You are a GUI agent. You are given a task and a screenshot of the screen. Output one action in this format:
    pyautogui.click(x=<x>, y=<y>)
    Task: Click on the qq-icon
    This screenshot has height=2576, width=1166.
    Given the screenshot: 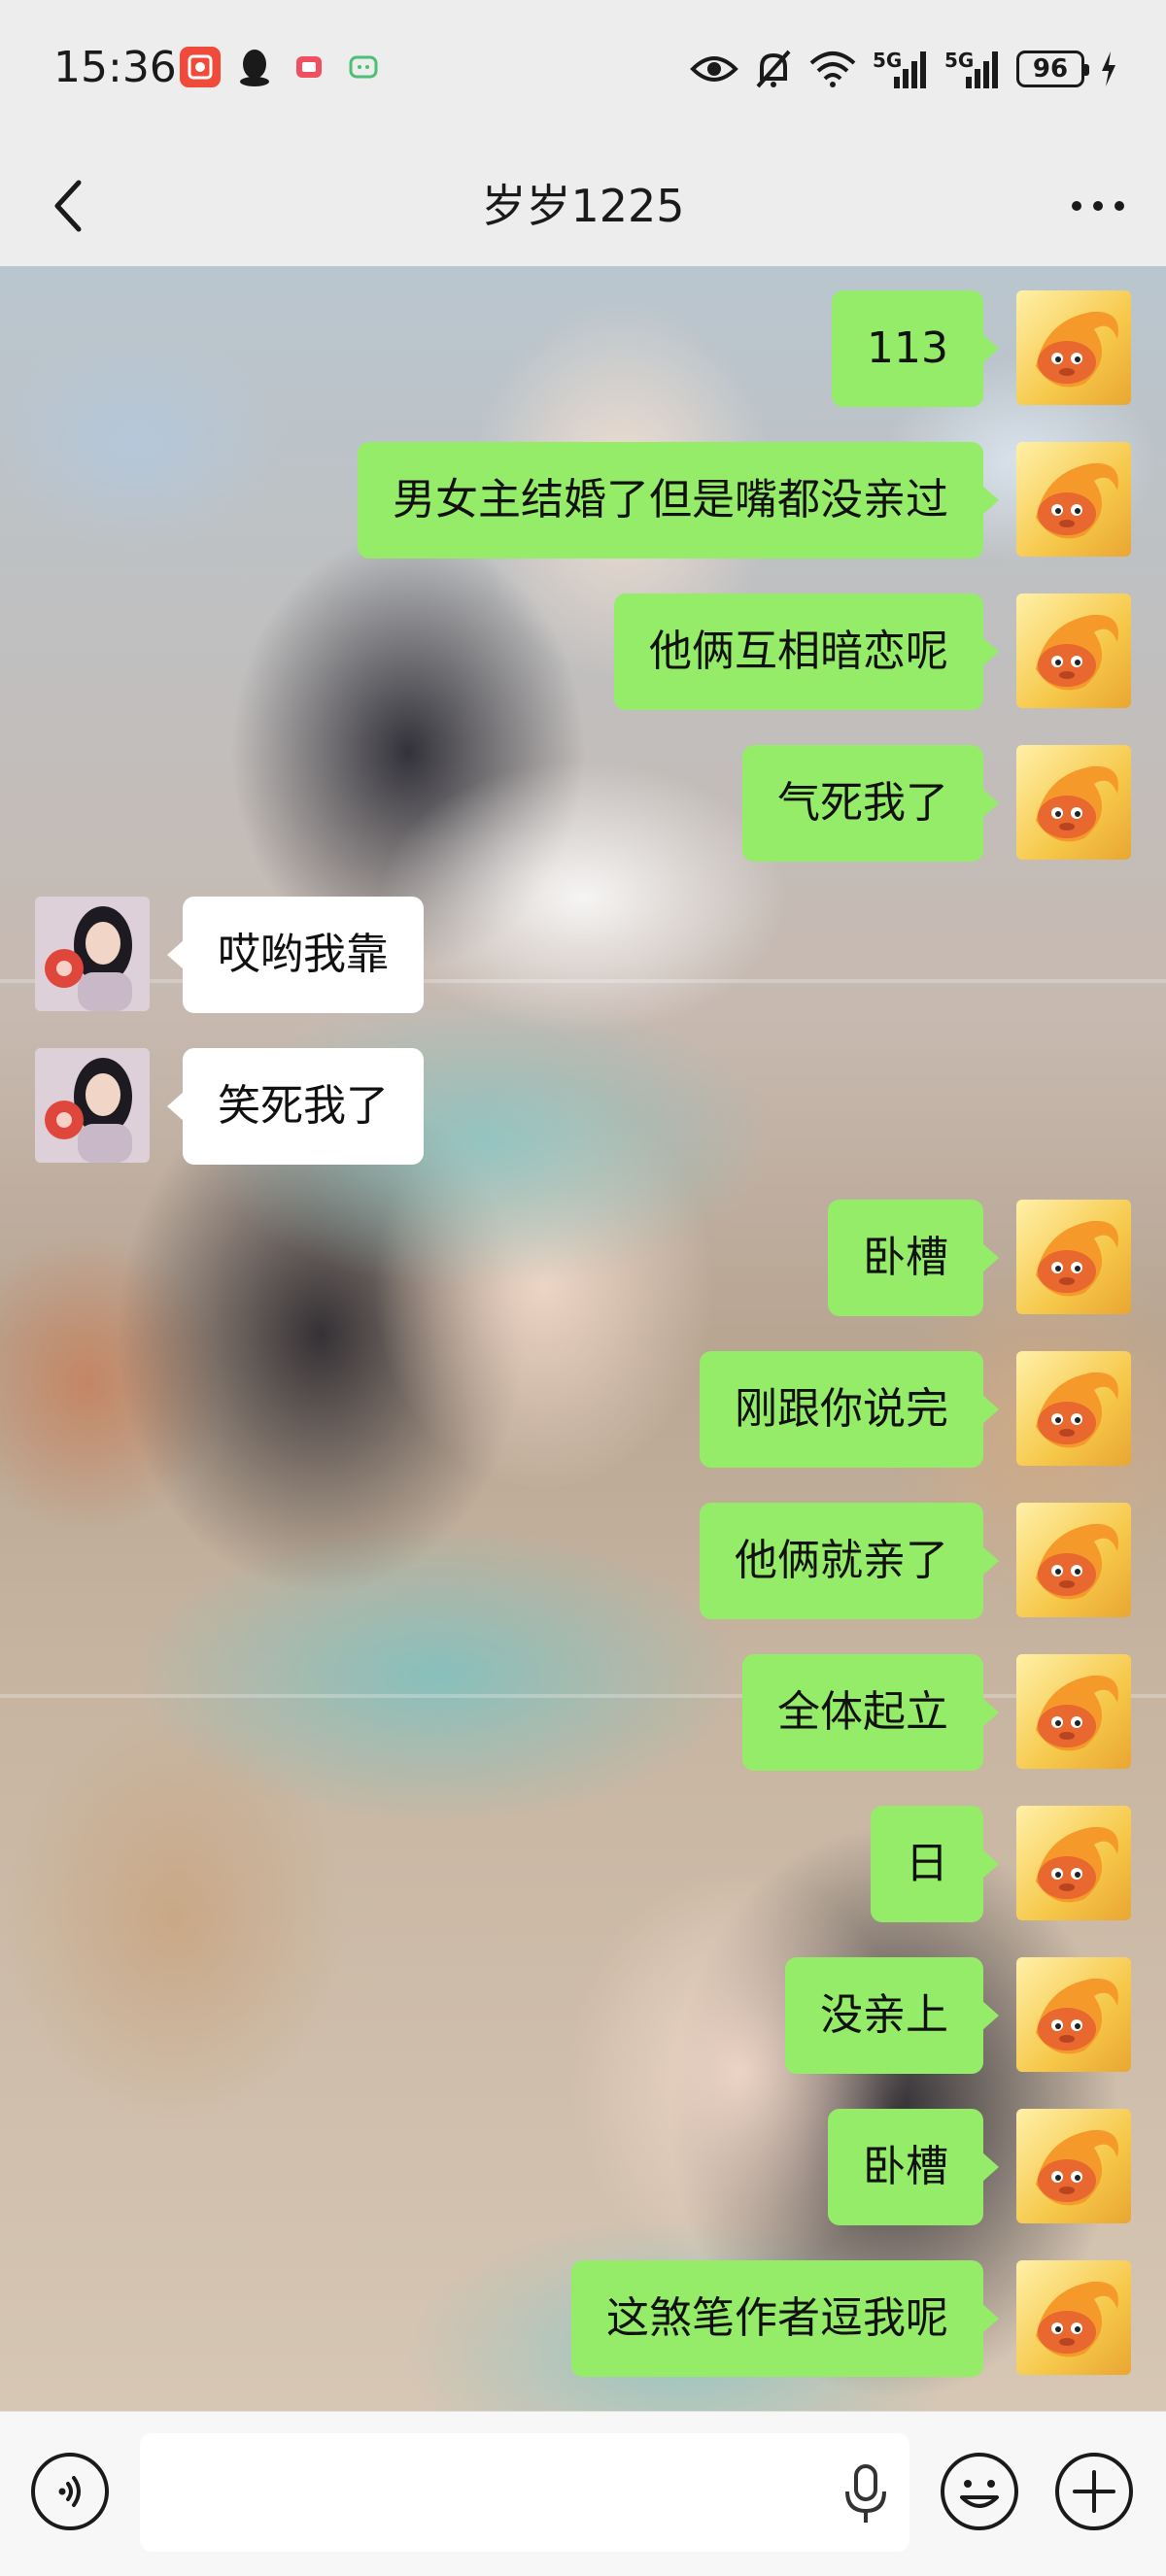 What is the action you would take?
    pyautogui.click(x=254, y=67)
    